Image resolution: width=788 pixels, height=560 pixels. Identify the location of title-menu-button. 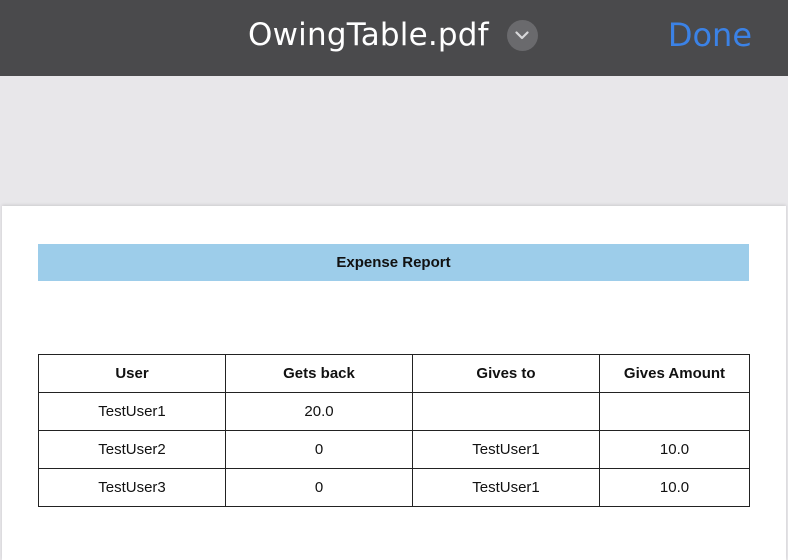
(522, 35).